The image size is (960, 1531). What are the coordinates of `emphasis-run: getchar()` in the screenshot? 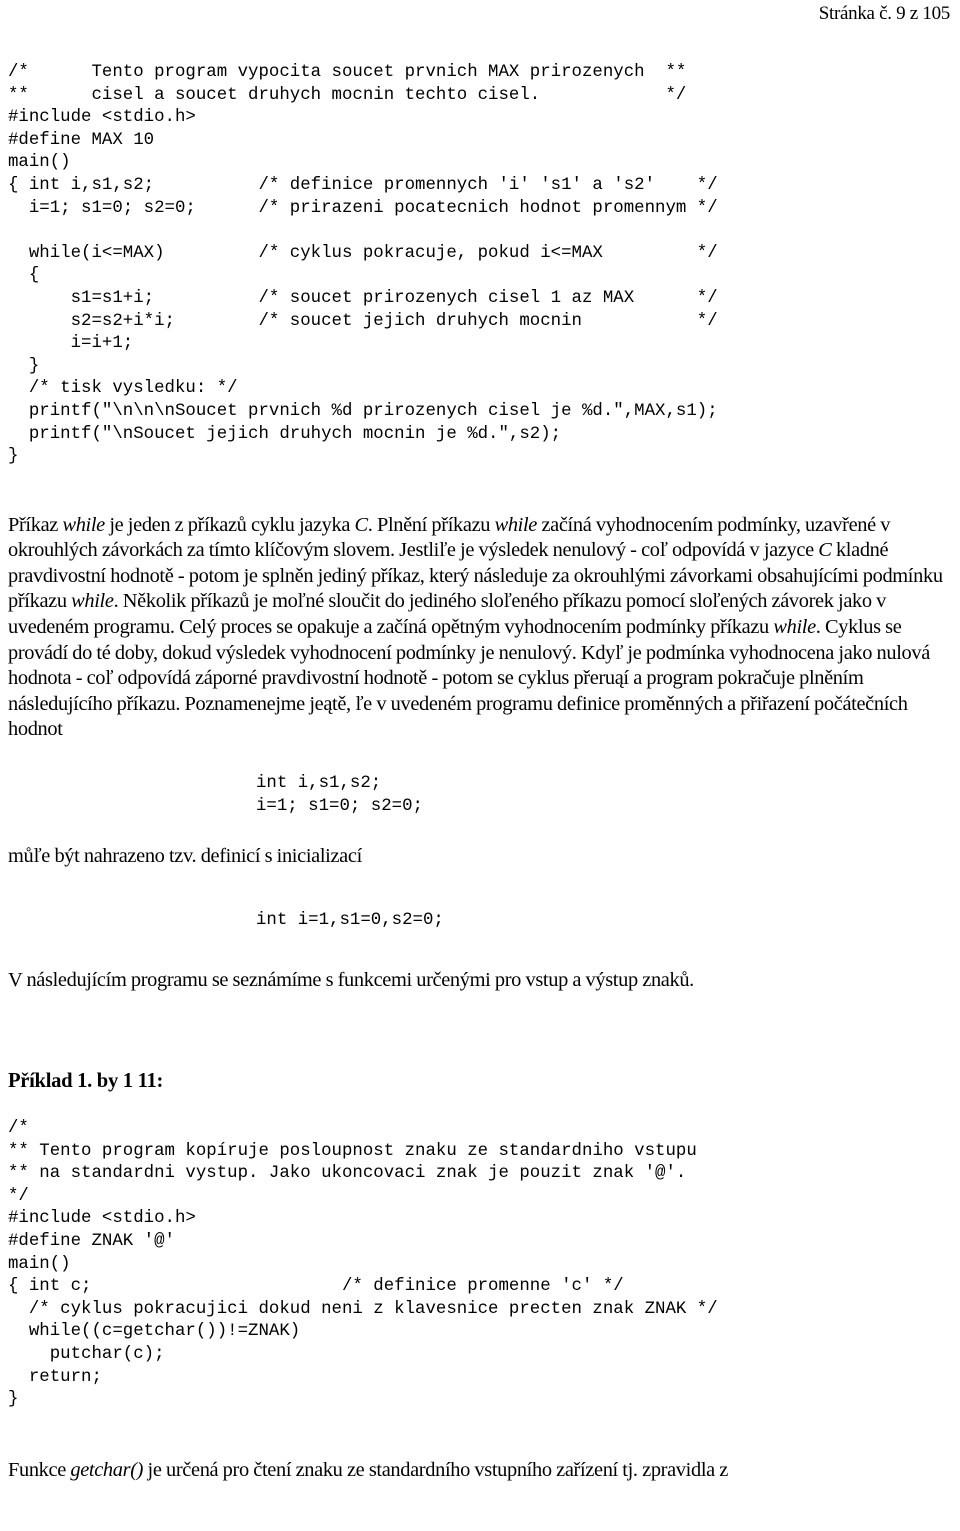 It's located at (107, 1469).